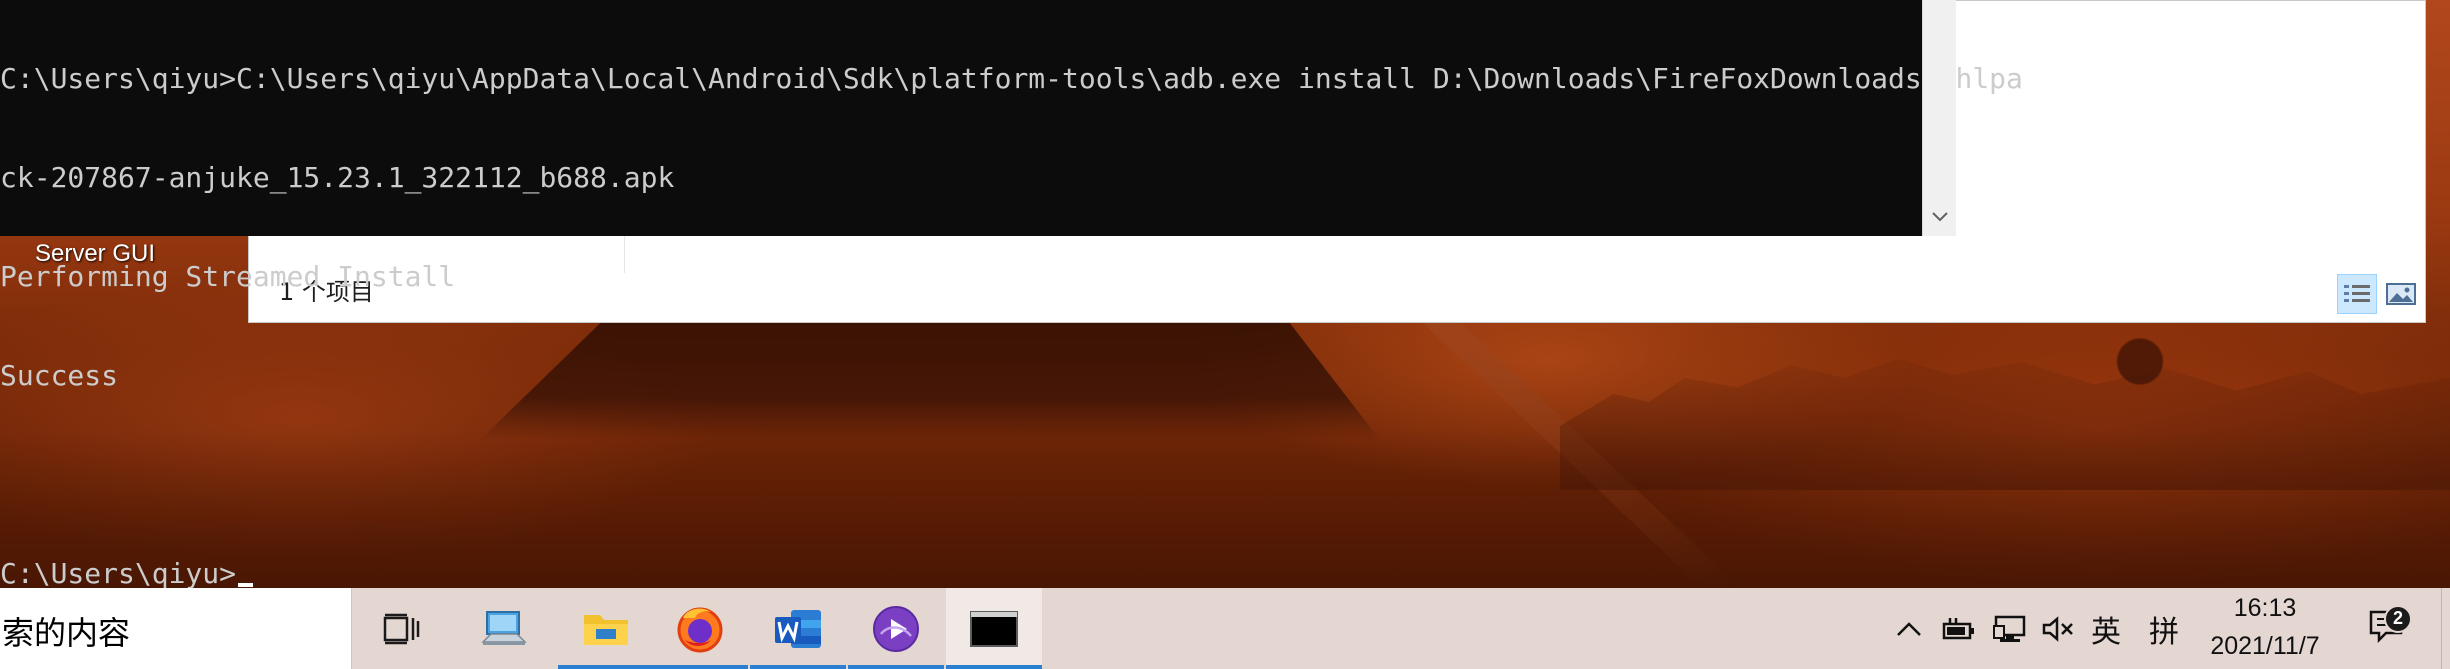  I want to click on taskbar-firefox, so click(700, 628).